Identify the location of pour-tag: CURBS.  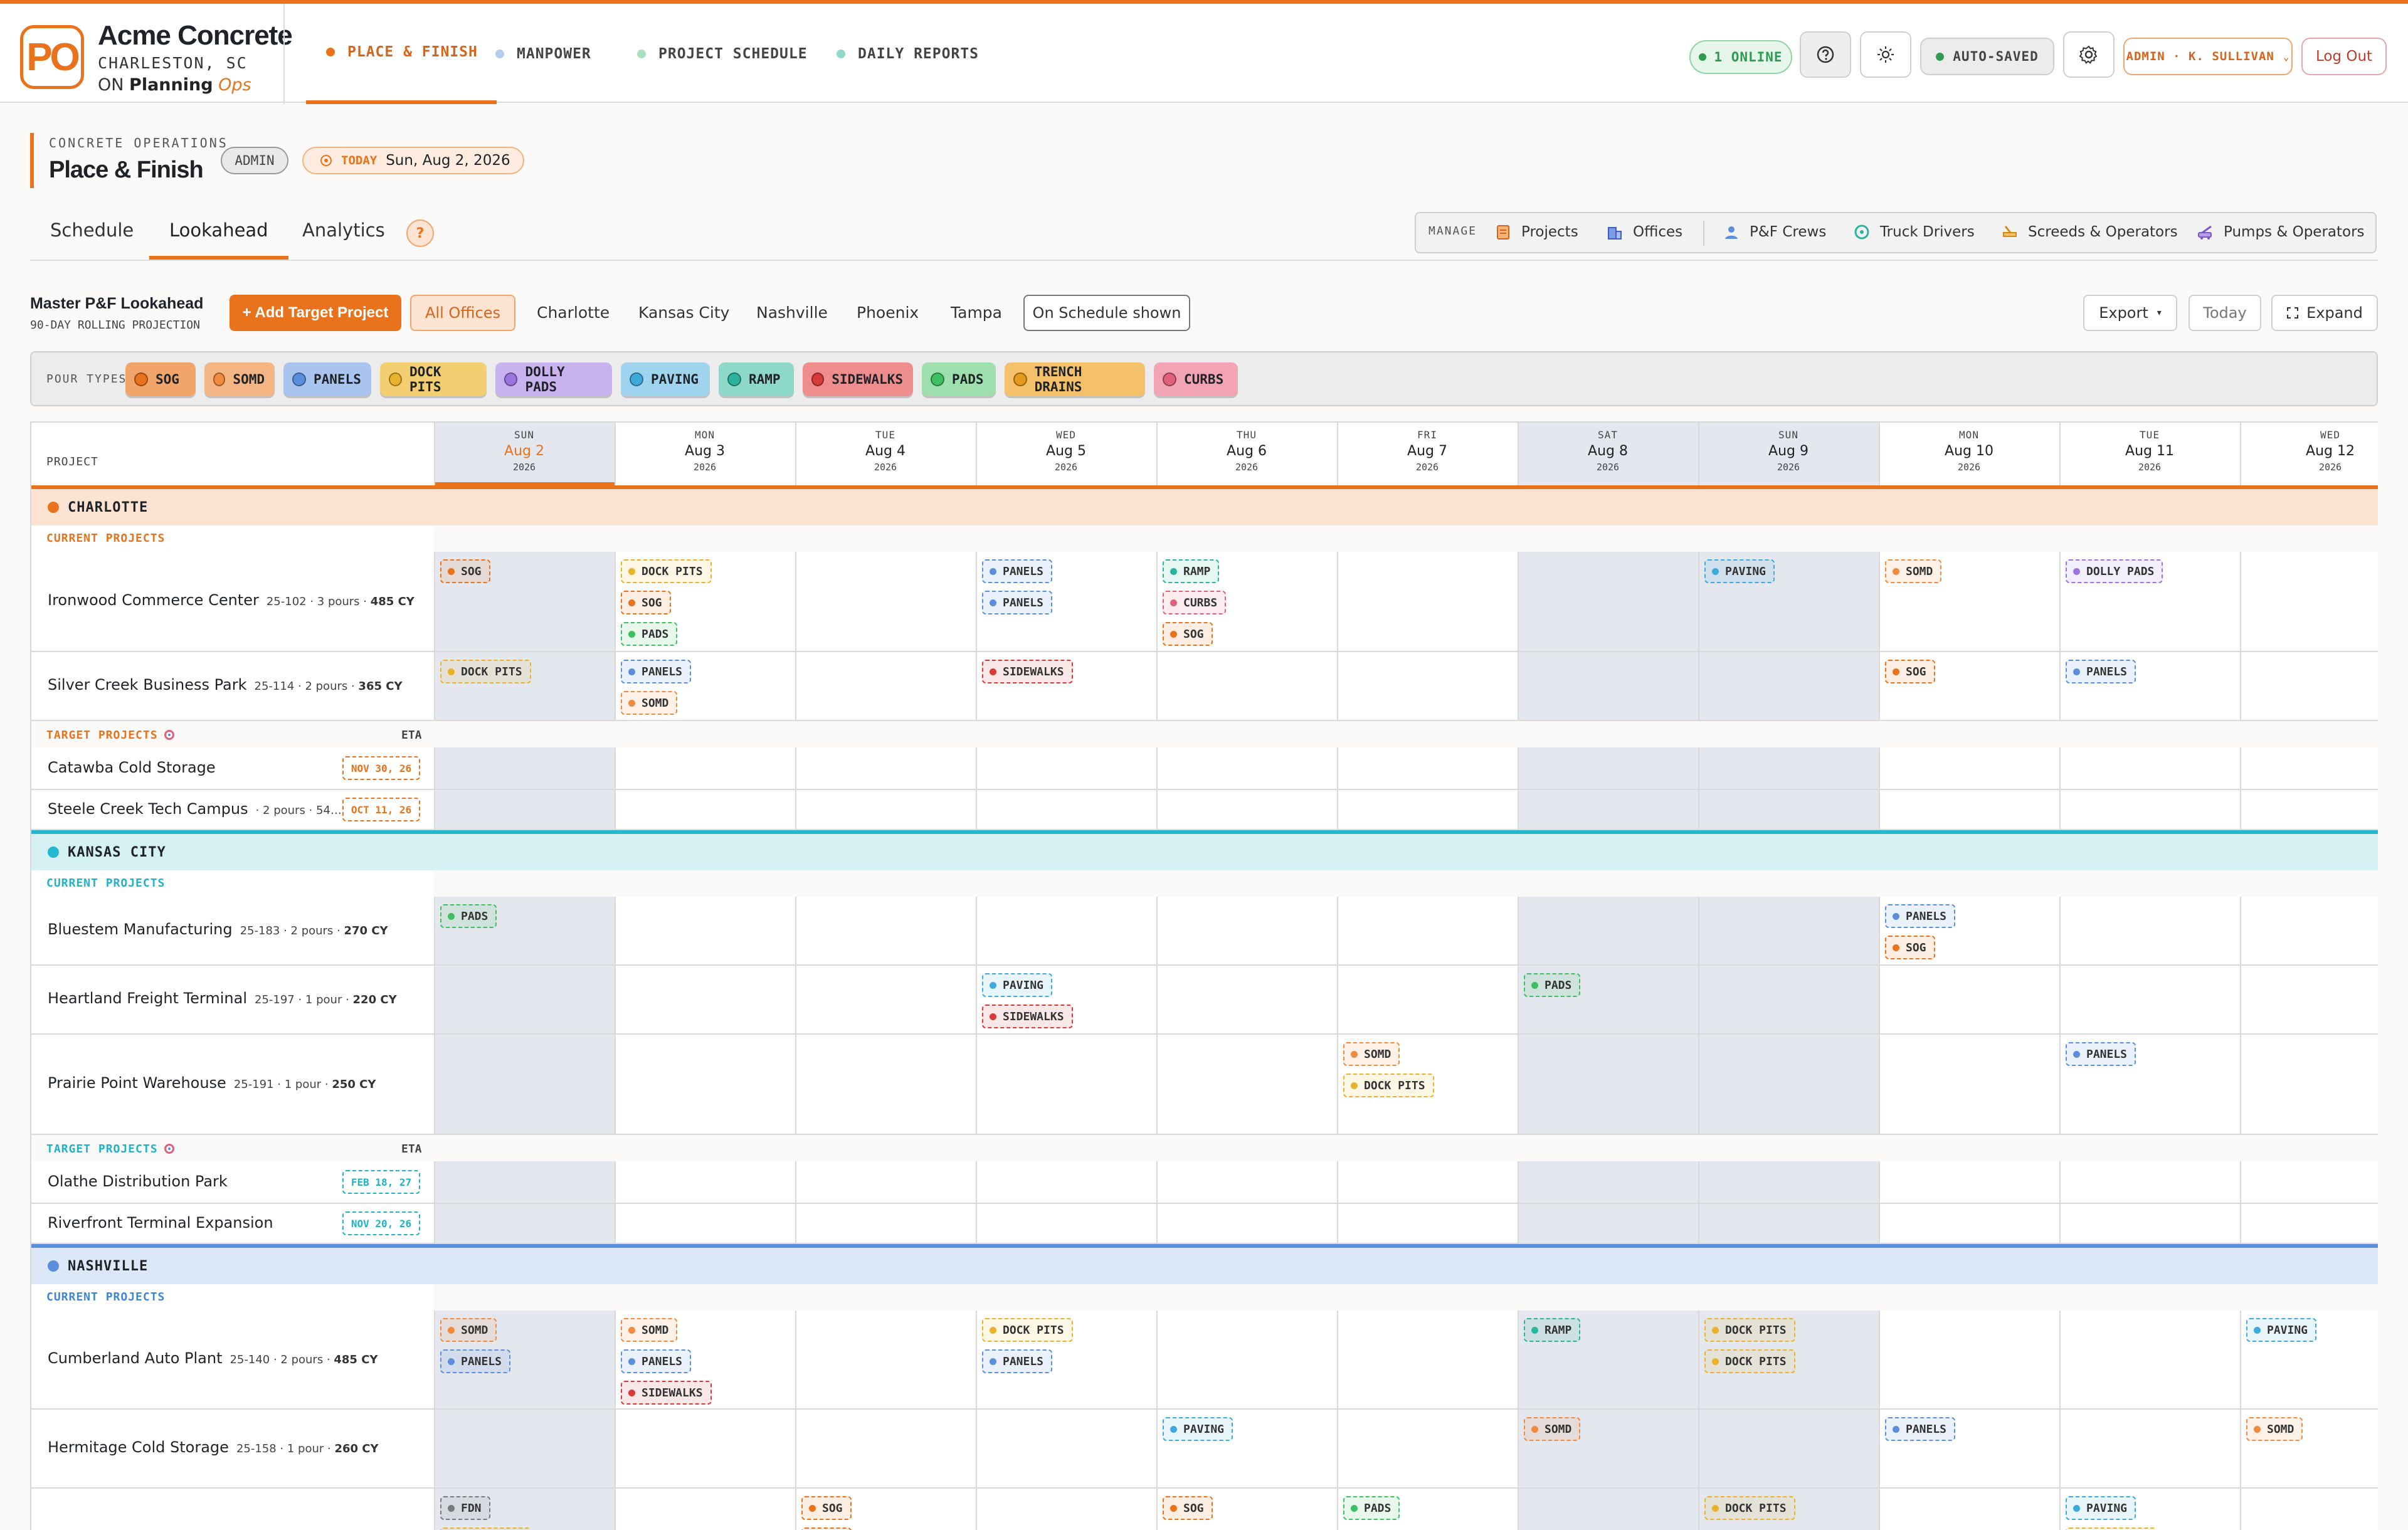
(1195, 603).